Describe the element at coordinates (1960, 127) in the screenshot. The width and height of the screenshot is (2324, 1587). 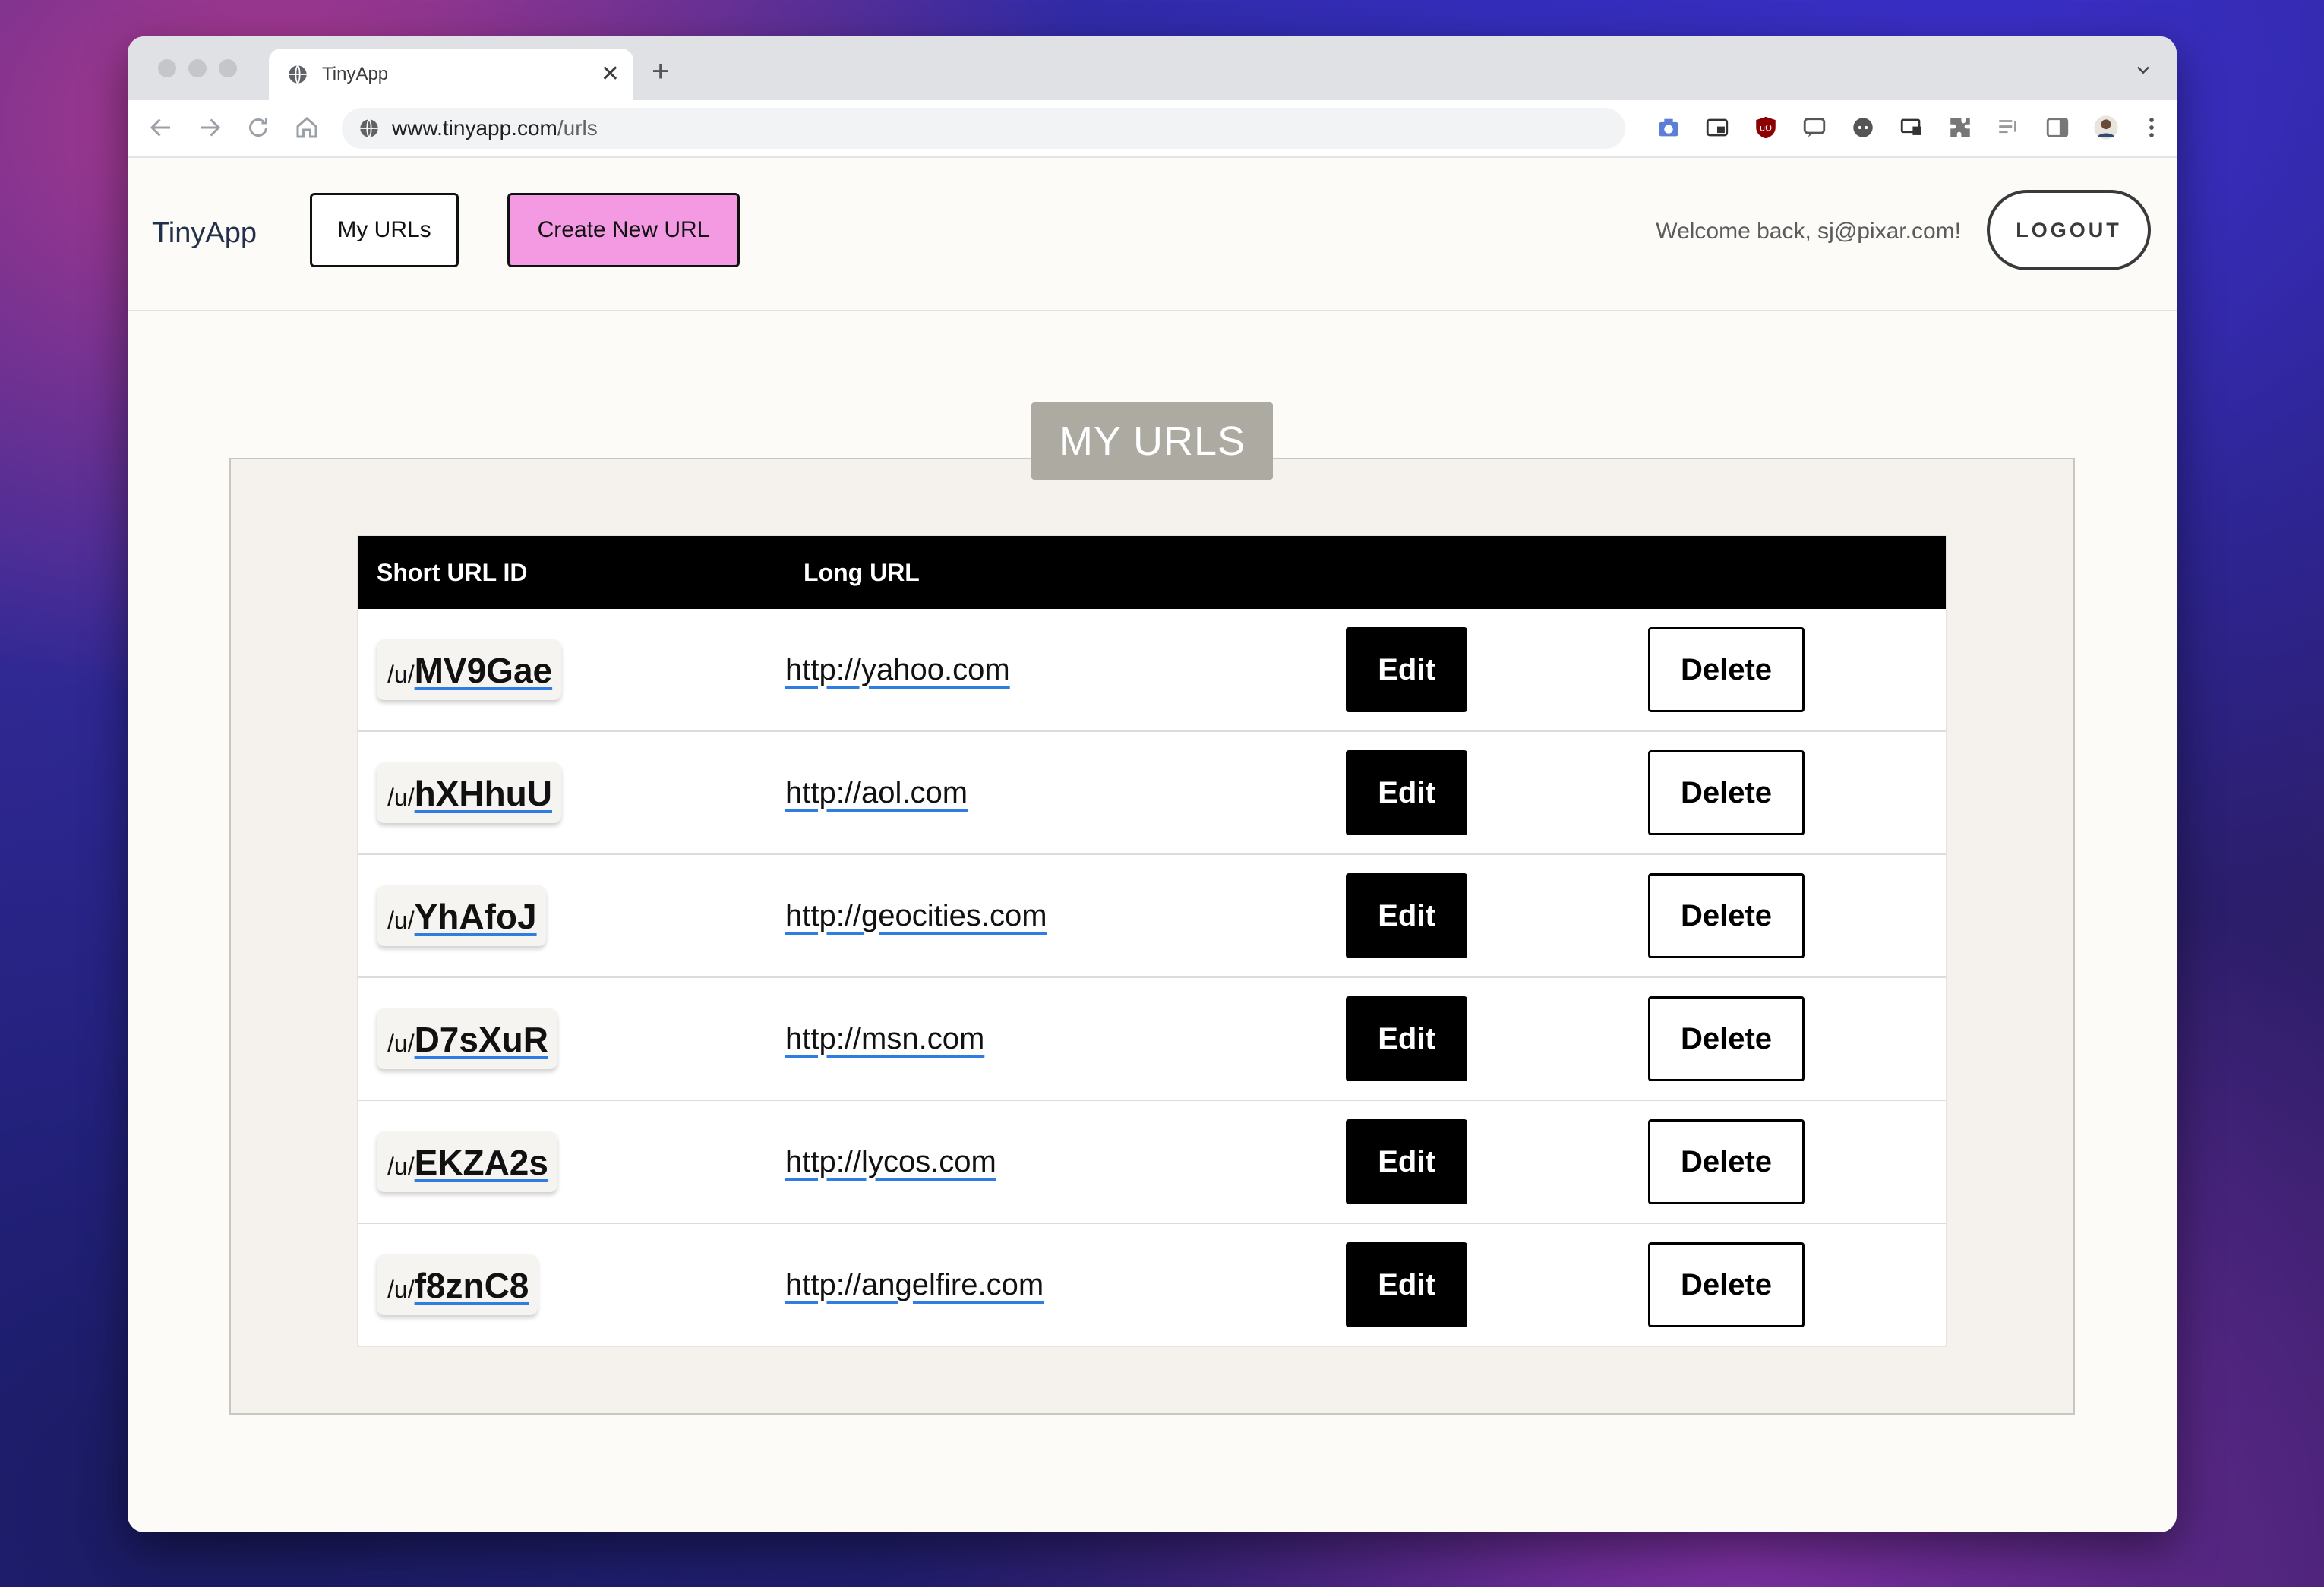
I see `extensions-puzzle-icon` at that location.